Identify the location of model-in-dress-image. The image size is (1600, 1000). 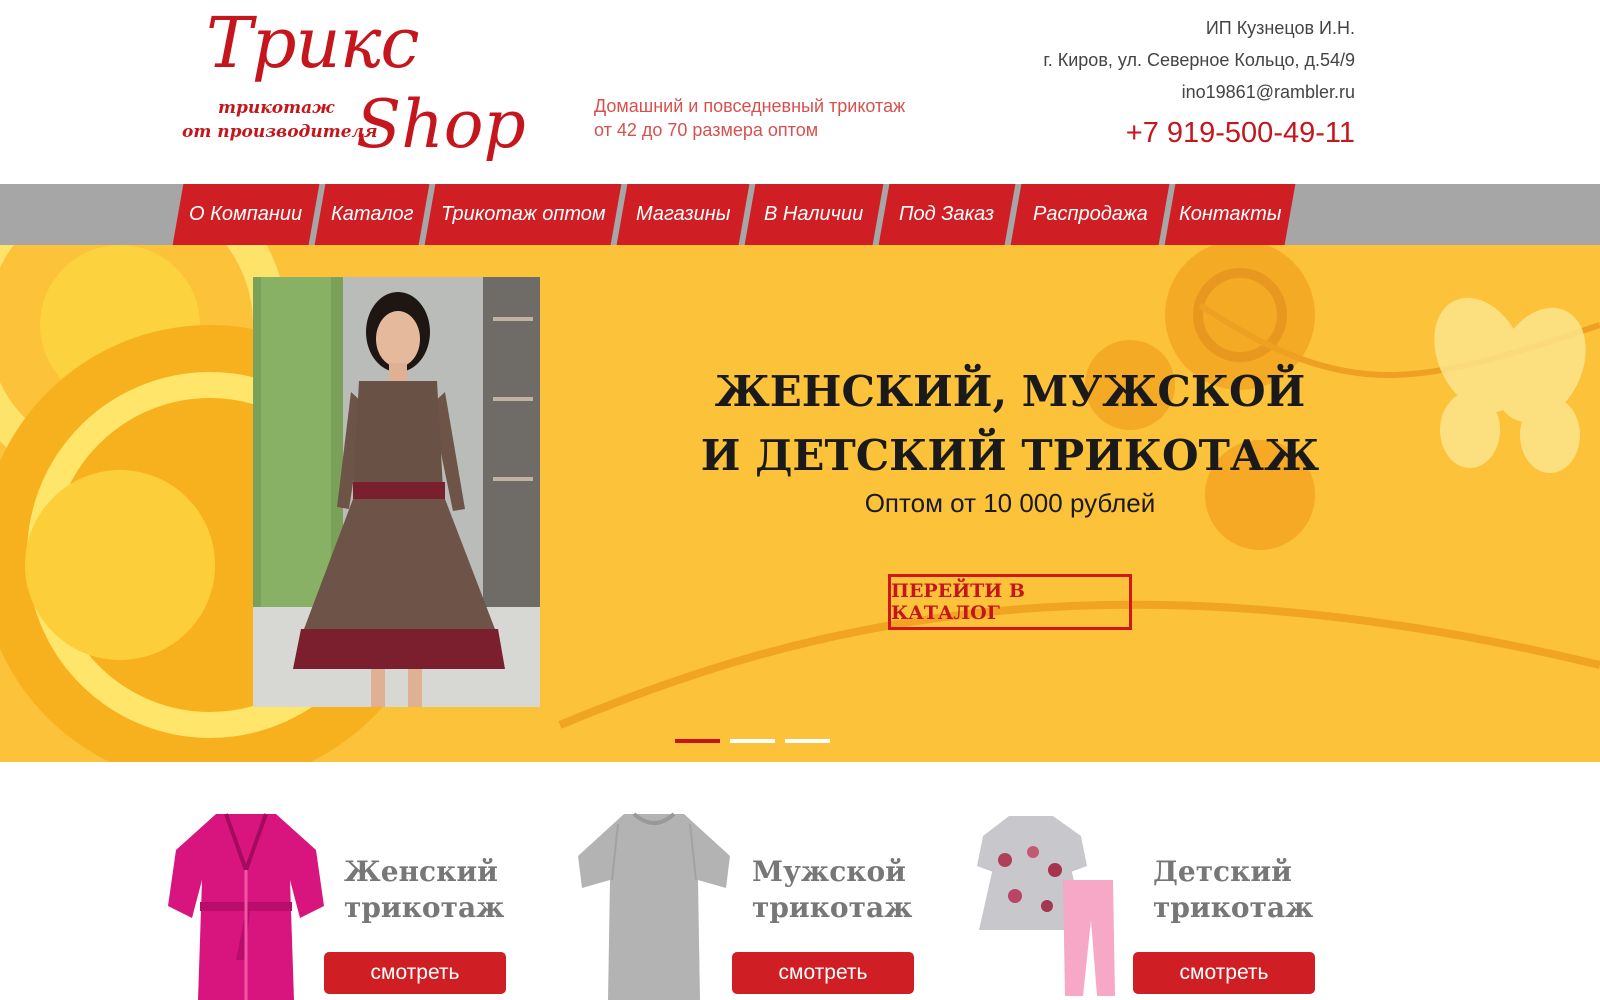
(396, 492).